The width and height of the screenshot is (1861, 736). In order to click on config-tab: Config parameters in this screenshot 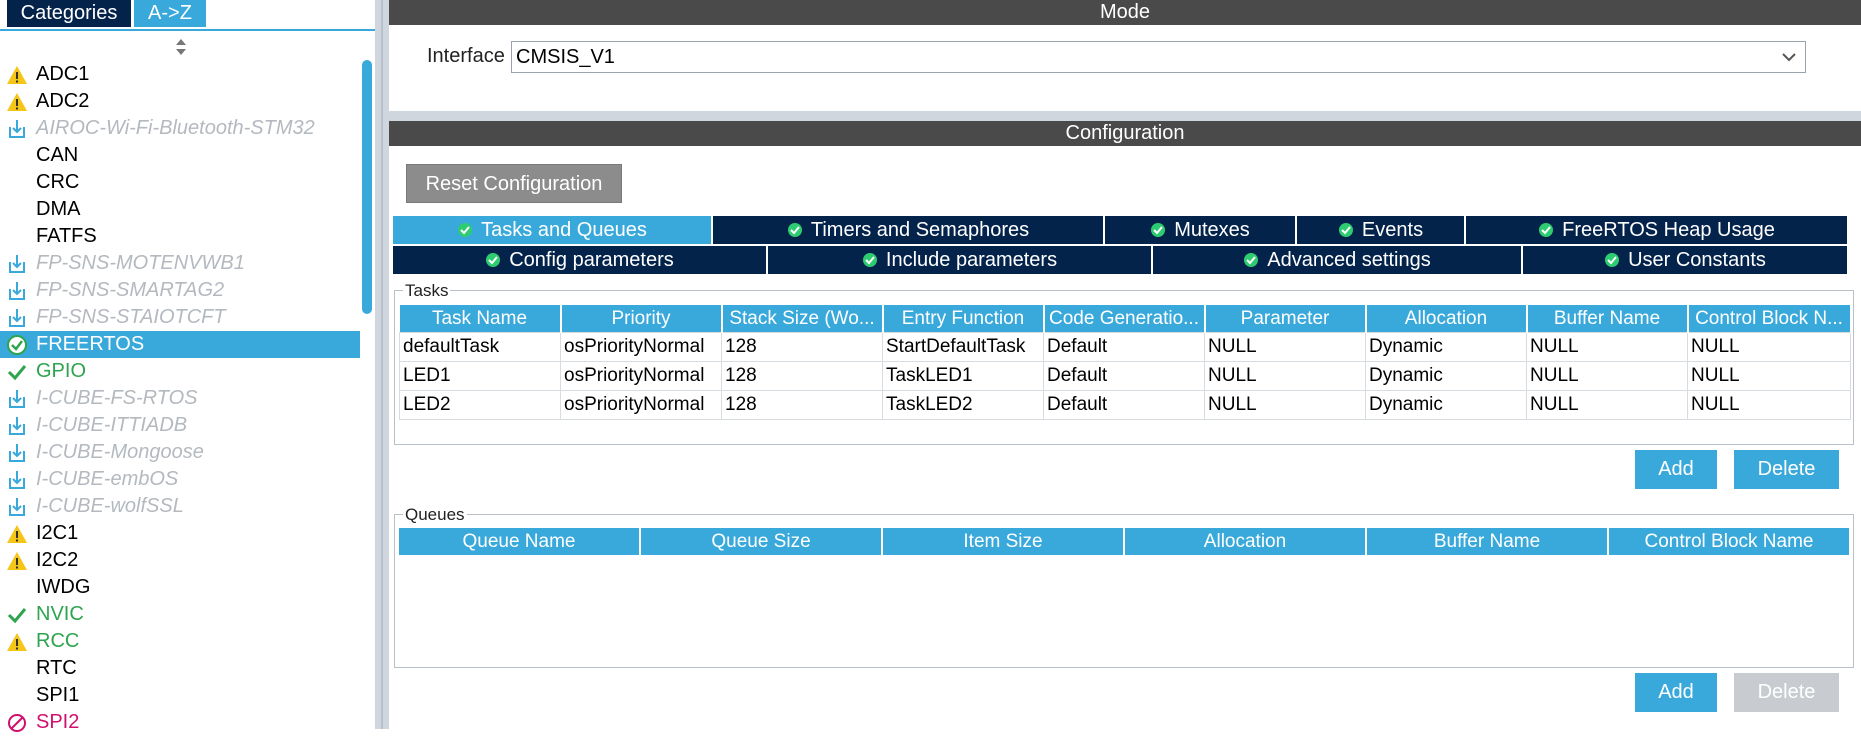, I will do `click(580, 260)`.